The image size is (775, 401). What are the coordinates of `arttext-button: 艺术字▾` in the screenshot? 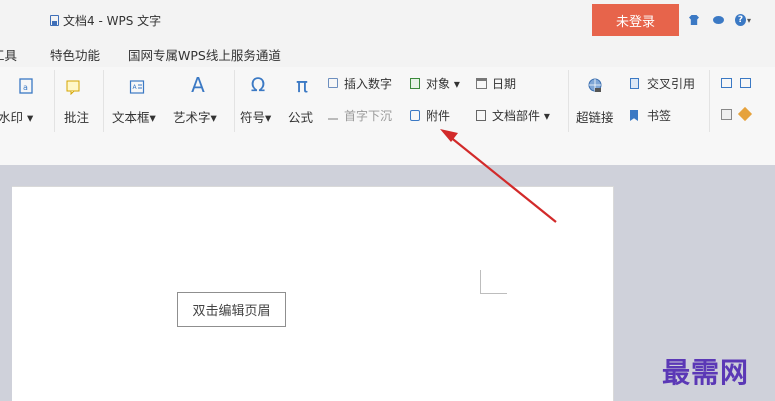 It's located at (195, 116).